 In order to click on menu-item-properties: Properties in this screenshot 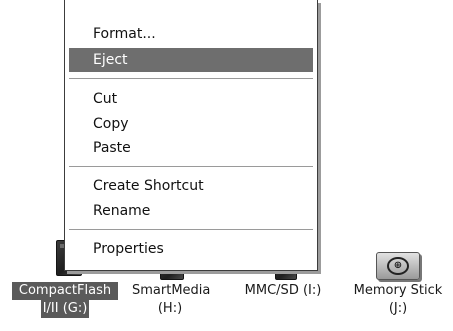, I will do `click(191, 249)`.